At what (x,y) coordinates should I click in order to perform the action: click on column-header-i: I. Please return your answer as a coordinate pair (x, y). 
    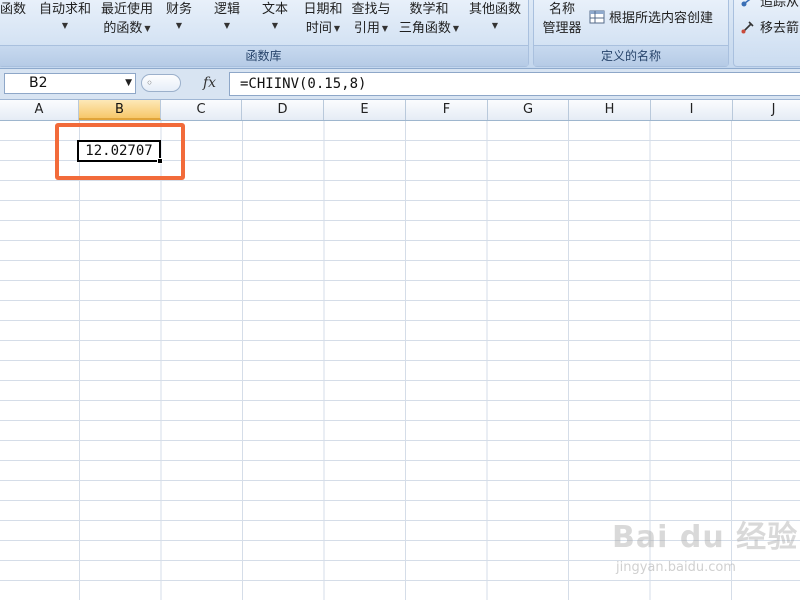
    Looking at the image, I should click on (692, 110).